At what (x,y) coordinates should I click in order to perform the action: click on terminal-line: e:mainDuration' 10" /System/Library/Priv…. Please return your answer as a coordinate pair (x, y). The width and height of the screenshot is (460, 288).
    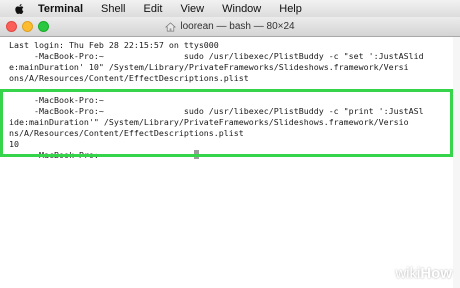
    Looking at the image, I should click on (209, 67).